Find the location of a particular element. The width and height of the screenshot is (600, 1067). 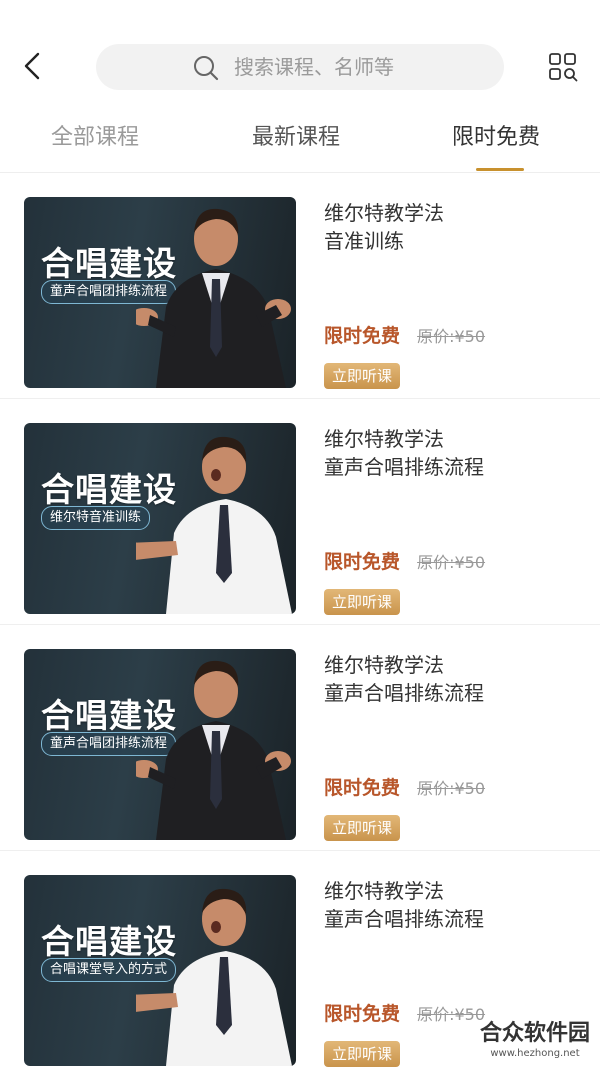

course-thumbnail: 合唱建设 合唱课堂导入的方式 is located at coordinates (160, 970).